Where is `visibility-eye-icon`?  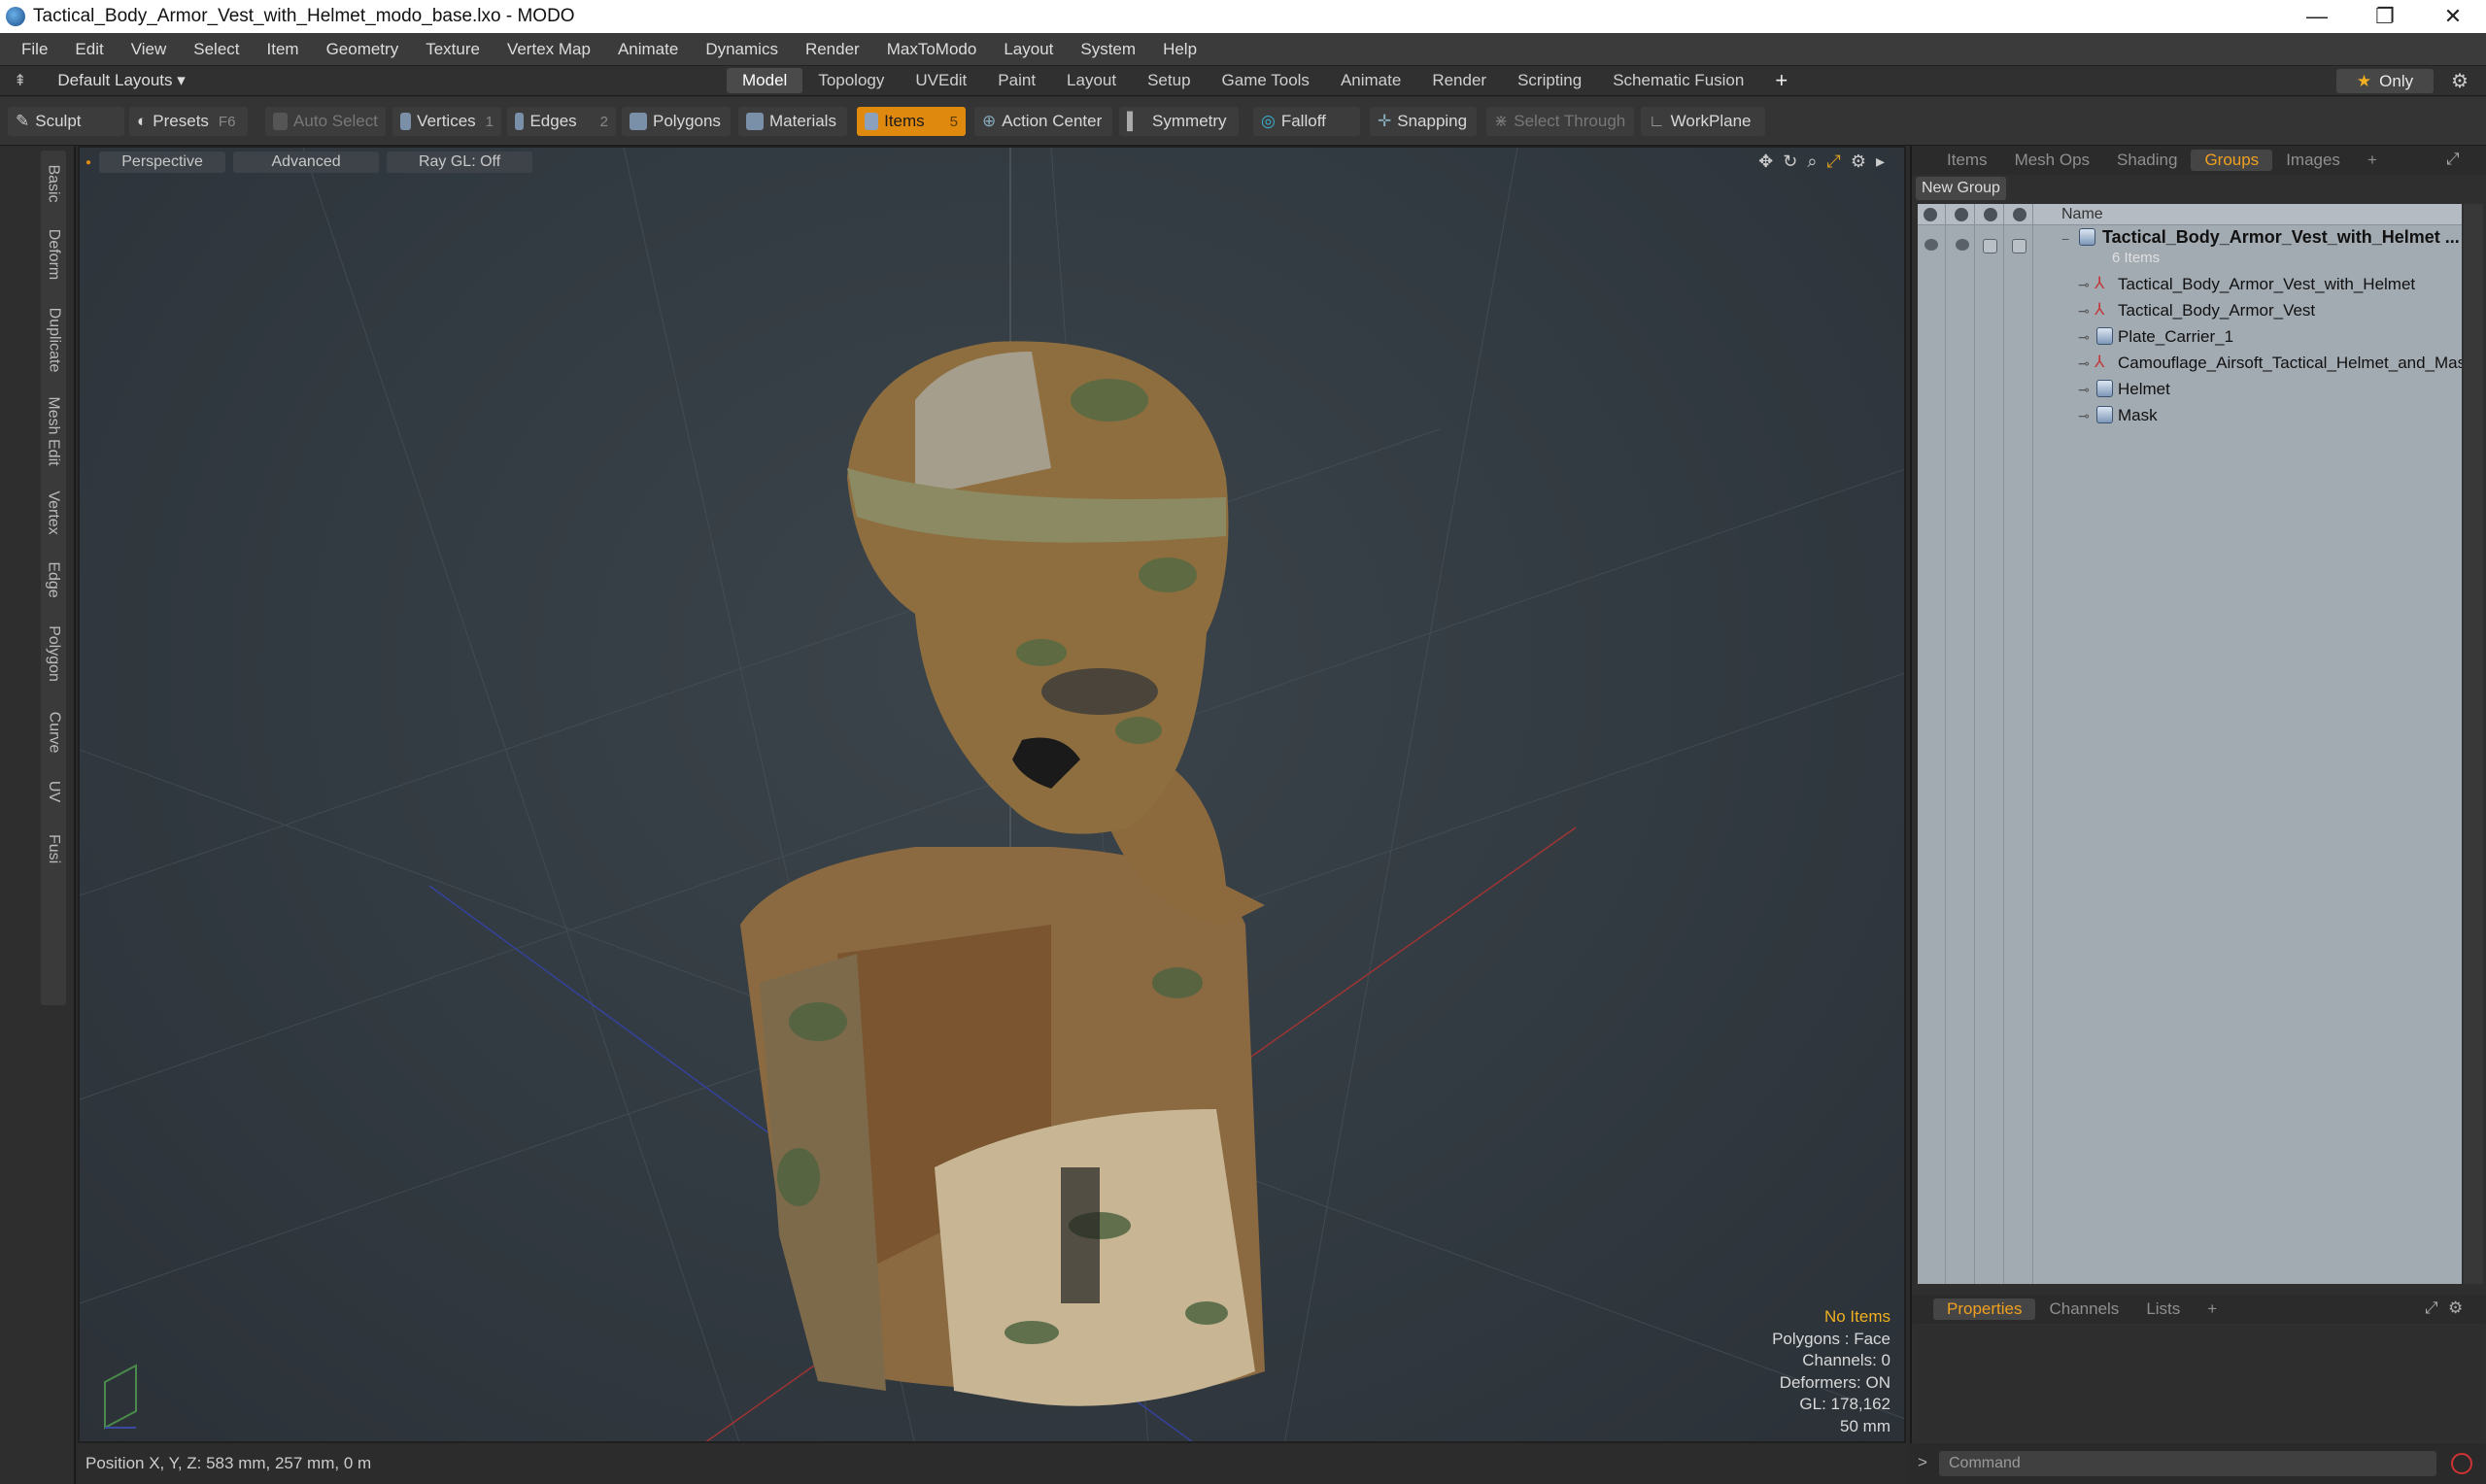
visibility-eye-icon is located at coordinates (1931, 245).